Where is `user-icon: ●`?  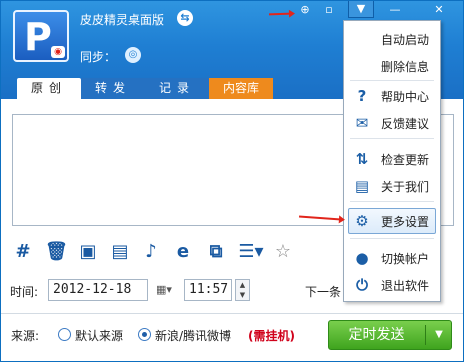
user-icon: ● is located at coordinates (362, 258).